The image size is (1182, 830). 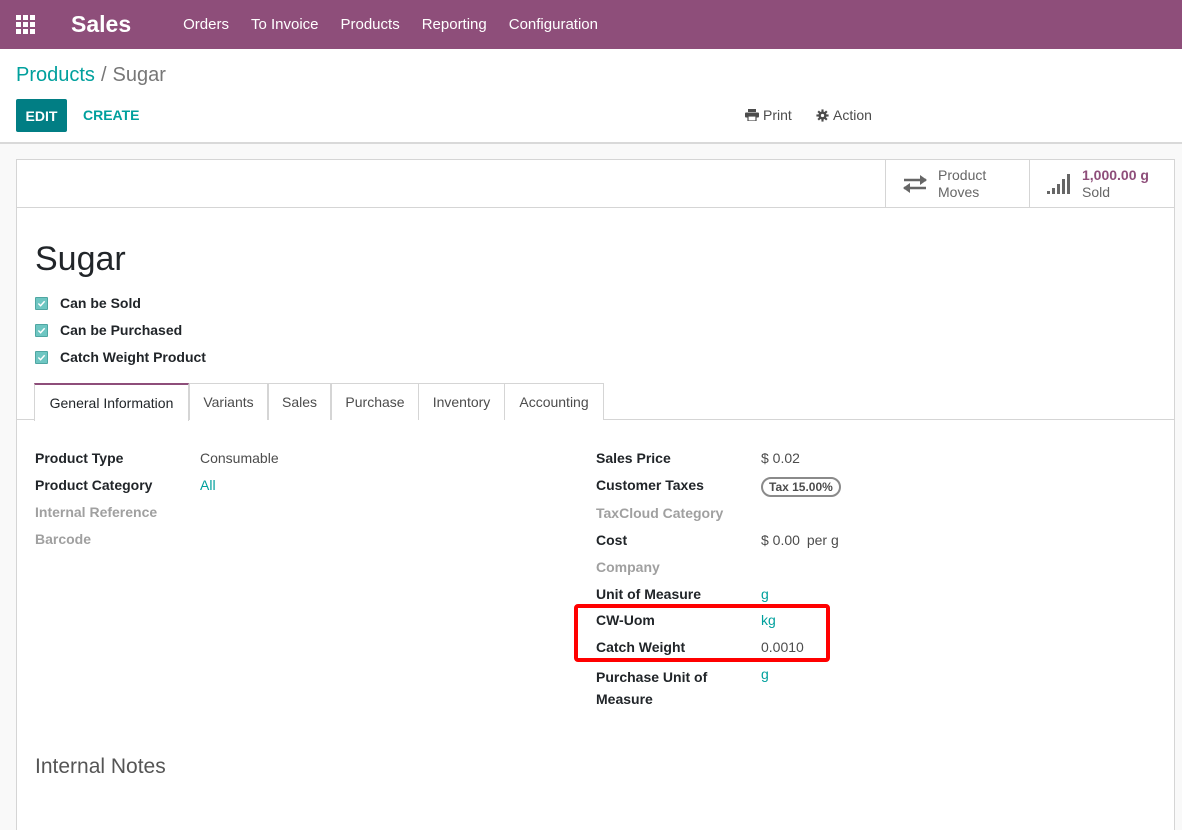 What do you see at coordinates (1058, 184) in the screenshot?
I see `signal-bars-icon` at bounding box center [1058, 184].